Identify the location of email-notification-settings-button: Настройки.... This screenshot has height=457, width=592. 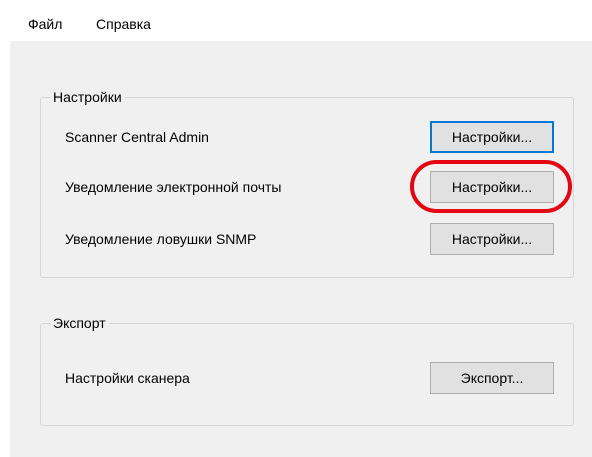
(492, 187).